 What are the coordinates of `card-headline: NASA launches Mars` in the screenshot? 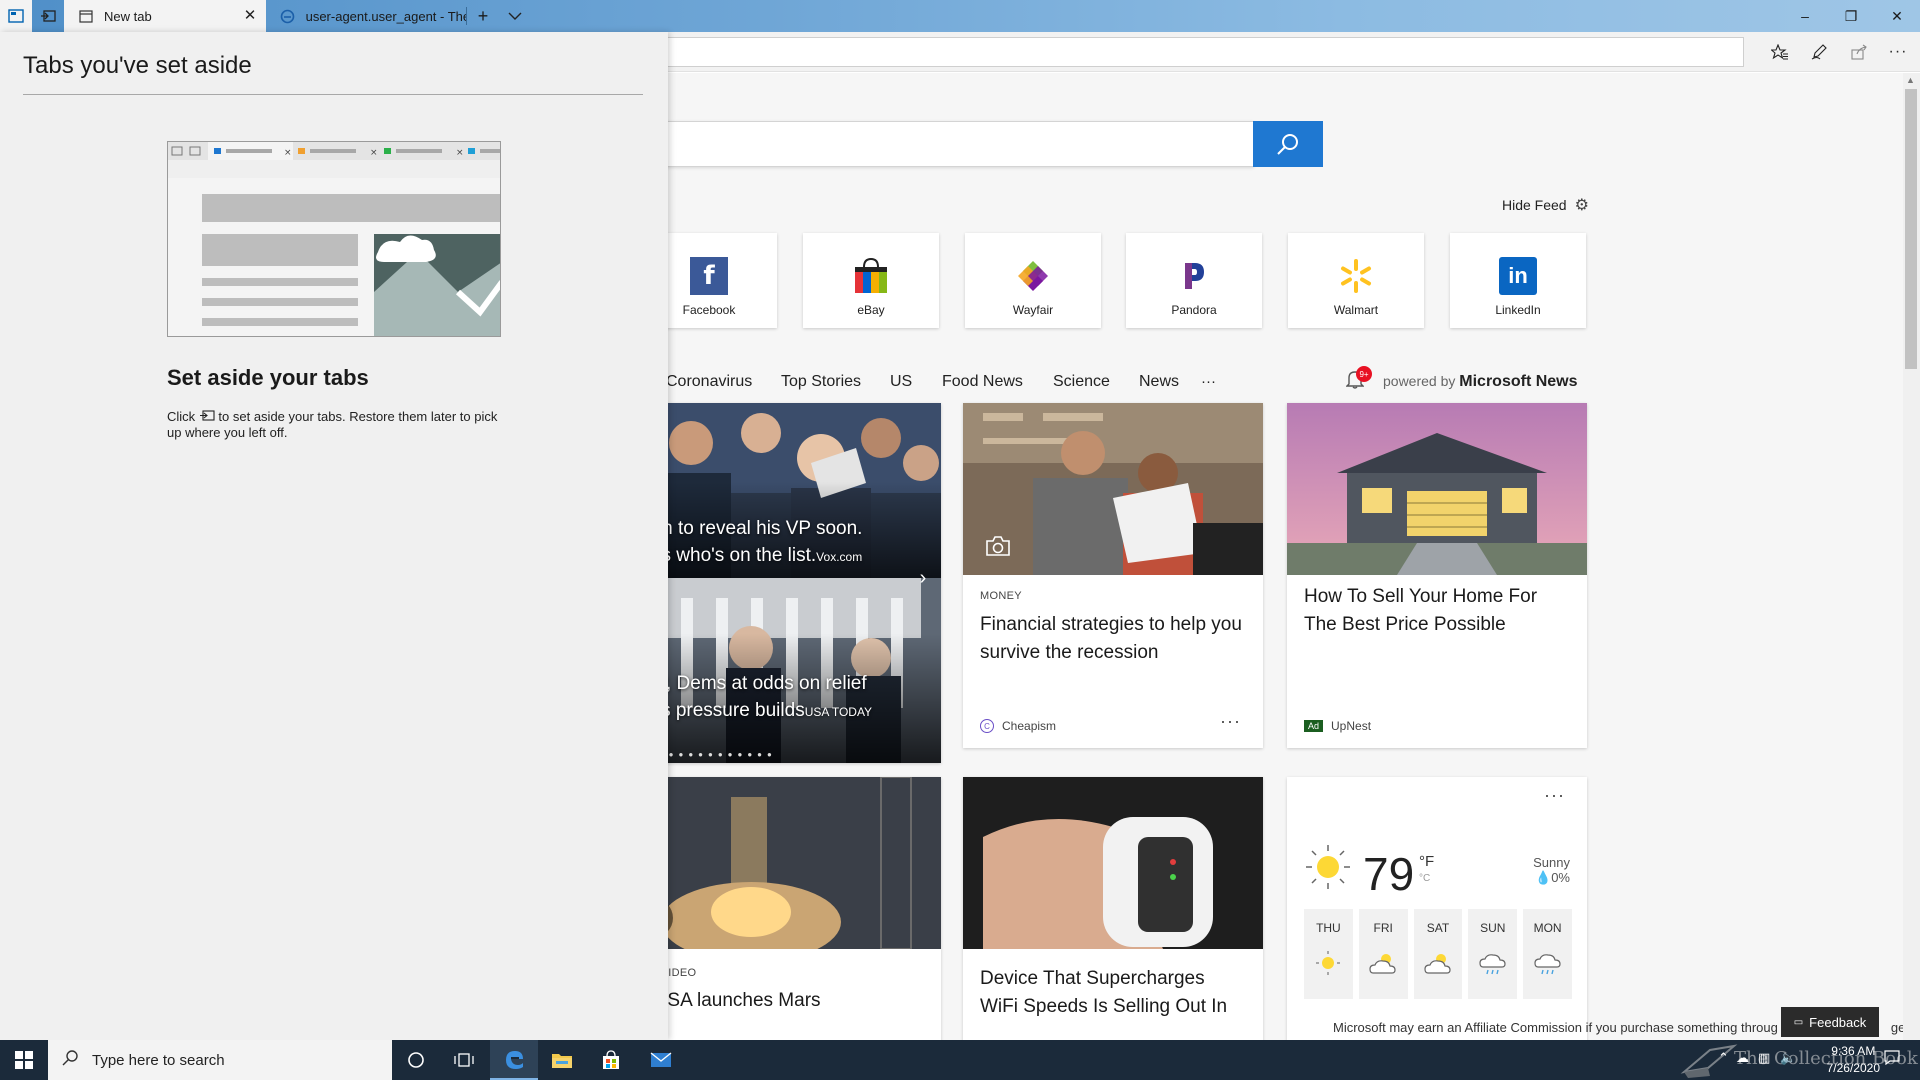 It's located at (782, 1001).